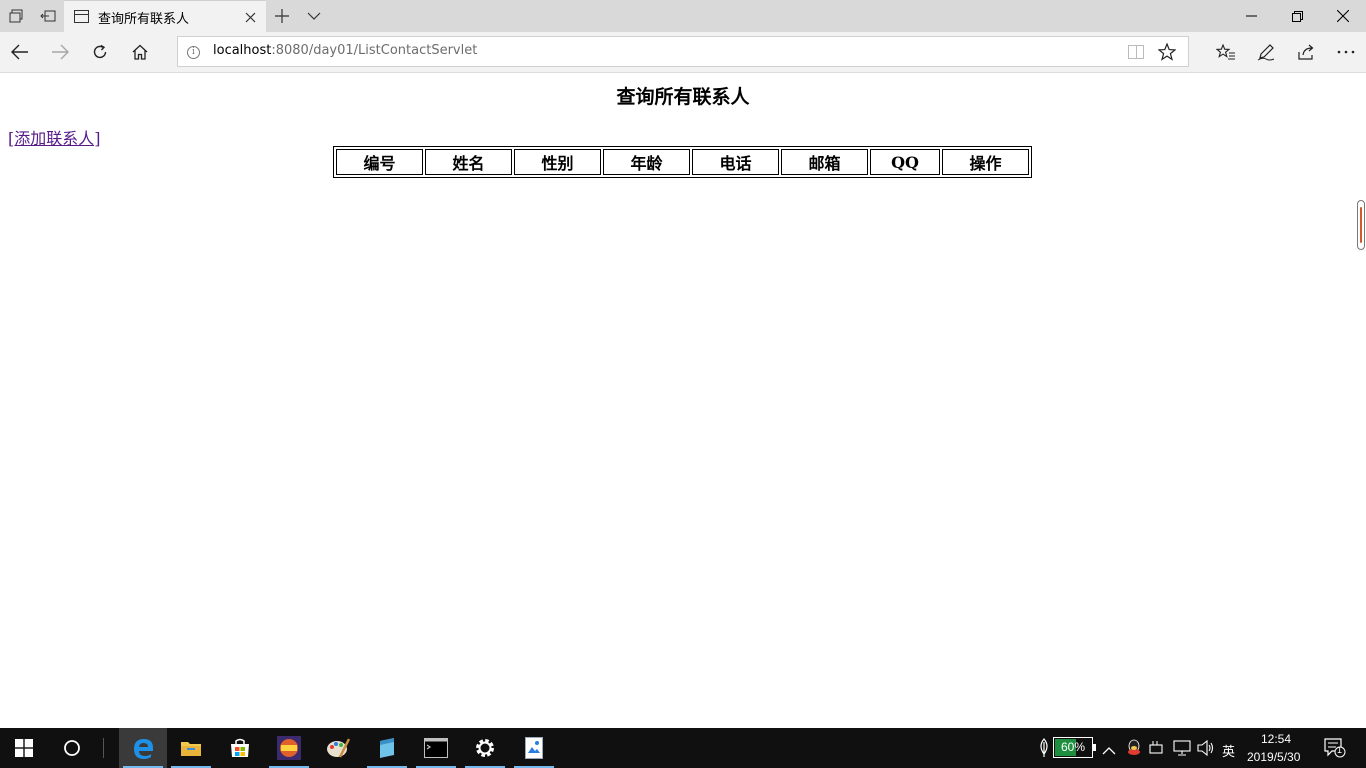  What do you see at coordinates (16, 16) in the screenshot?
I see `tab-actions-icon` at bounding box center [16, 16].